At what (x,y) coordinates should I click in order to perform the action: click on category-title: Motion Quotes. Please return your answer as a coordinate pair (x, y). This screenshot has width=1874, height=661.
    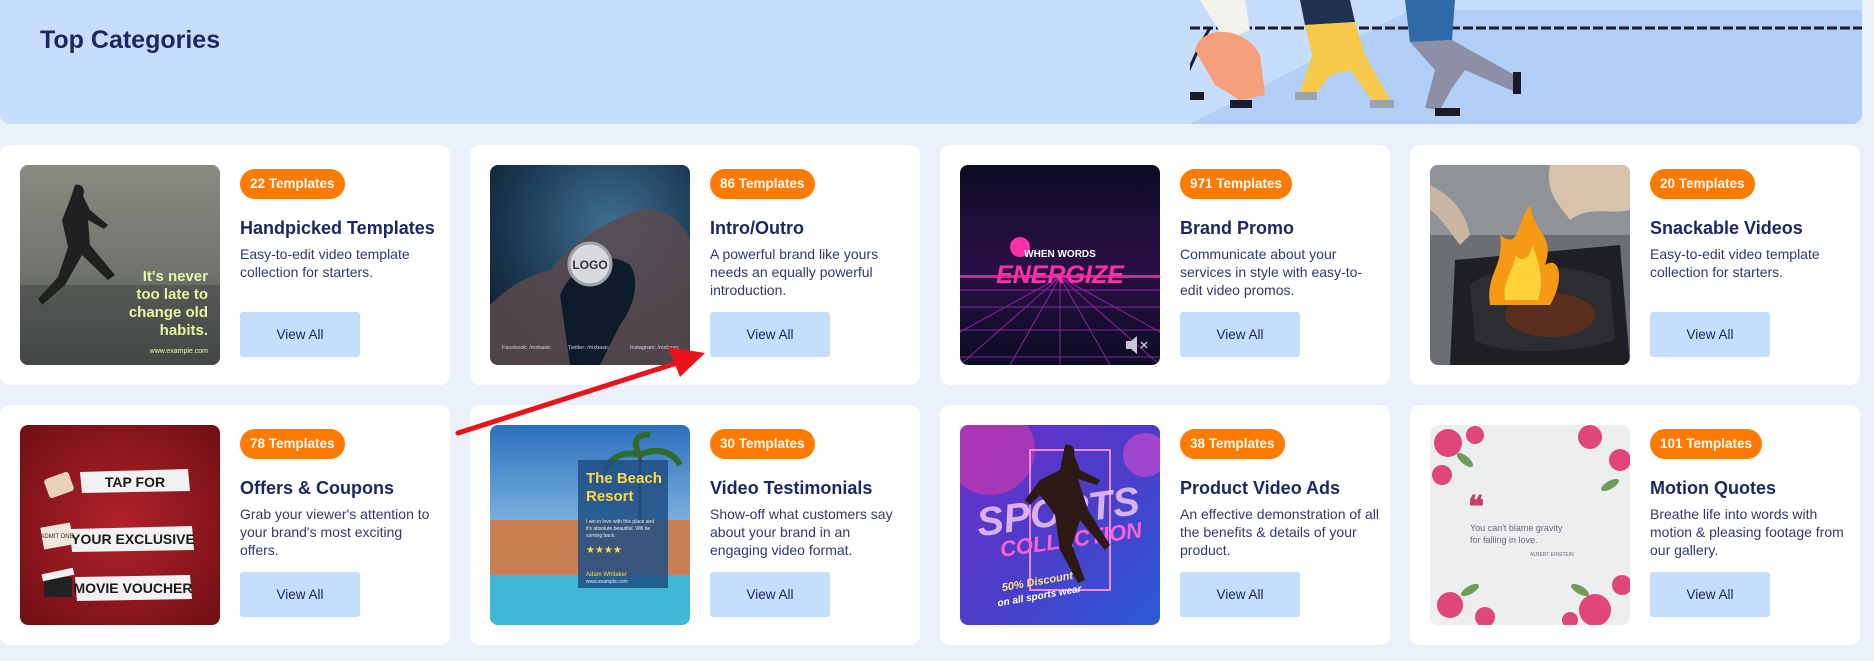
    Looking at the image, I should click on (1713, 488).